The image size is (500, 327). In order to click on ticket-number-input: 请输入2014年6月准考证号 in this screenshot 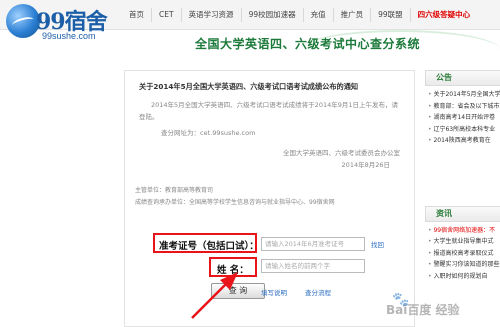, I will do `click(313, 244)`.